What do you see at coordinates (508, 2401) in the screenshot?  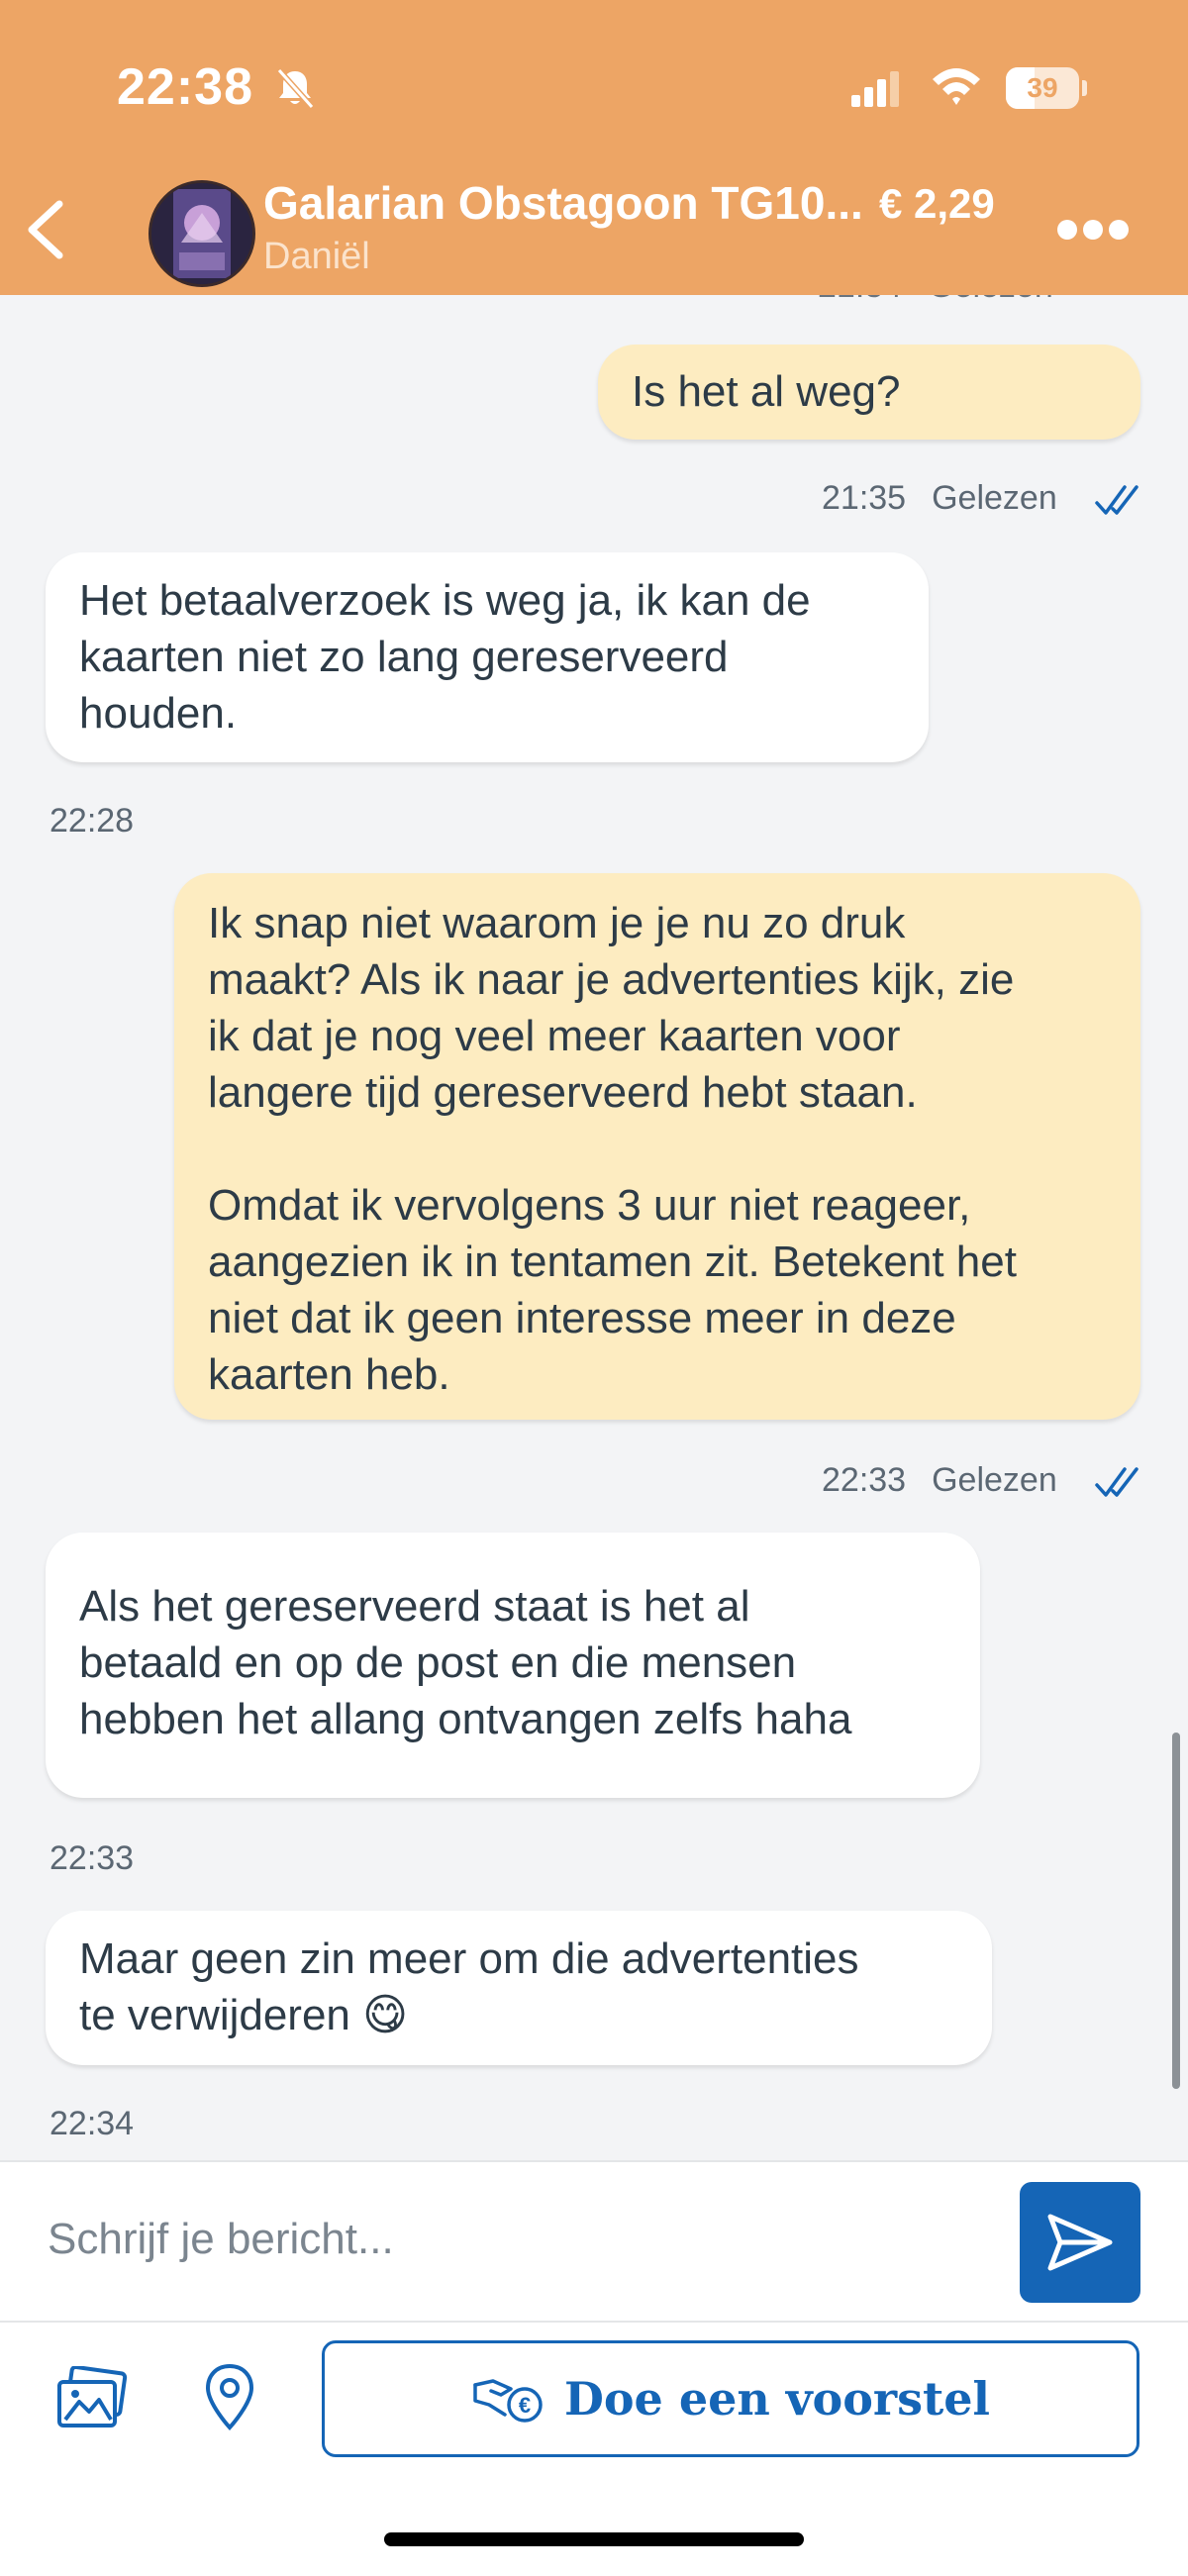 I see `hand-euro-icon: €` at bounding box center [508, 2401].